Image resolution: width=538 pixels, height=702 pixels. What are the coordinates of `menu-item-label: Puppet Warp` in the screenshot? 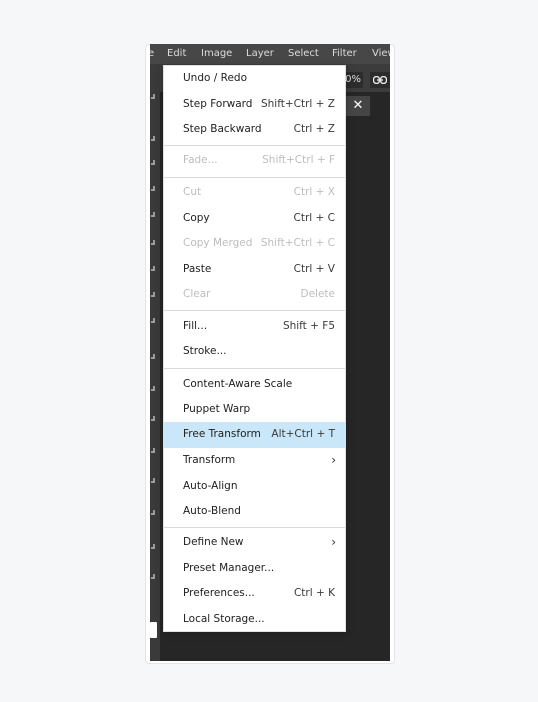 It's located at (217, 409).